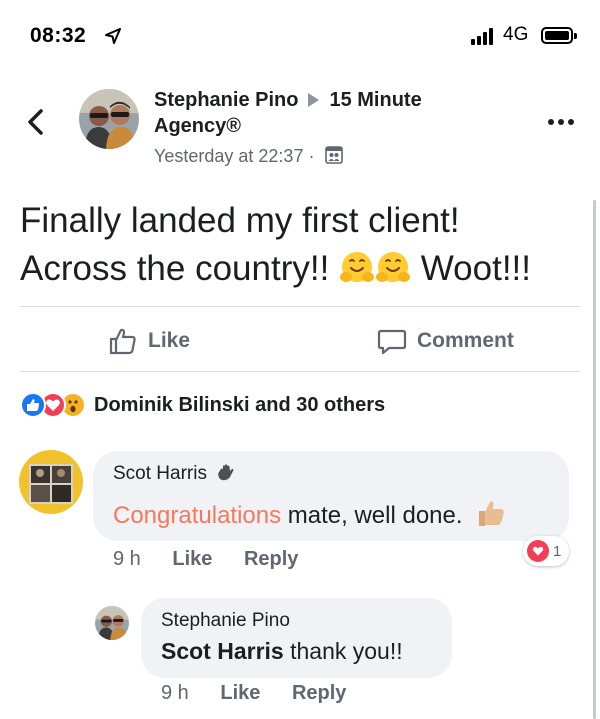 The width and height of the screenshot is (600, 719). I want to click on network-type: 4G, so click(516, 34).